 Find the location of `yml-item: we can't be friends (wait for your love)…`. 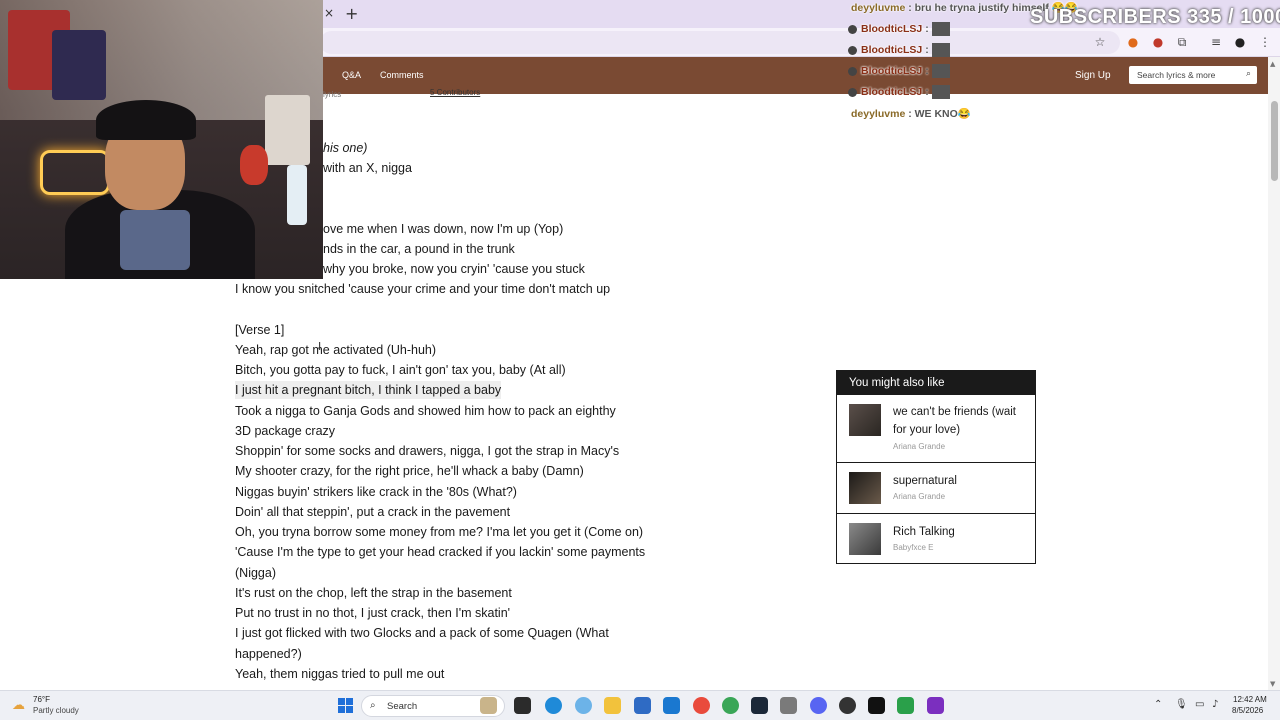

yml-item: we can't be friends (wait for your love)… is located at coordinates (936, 429).